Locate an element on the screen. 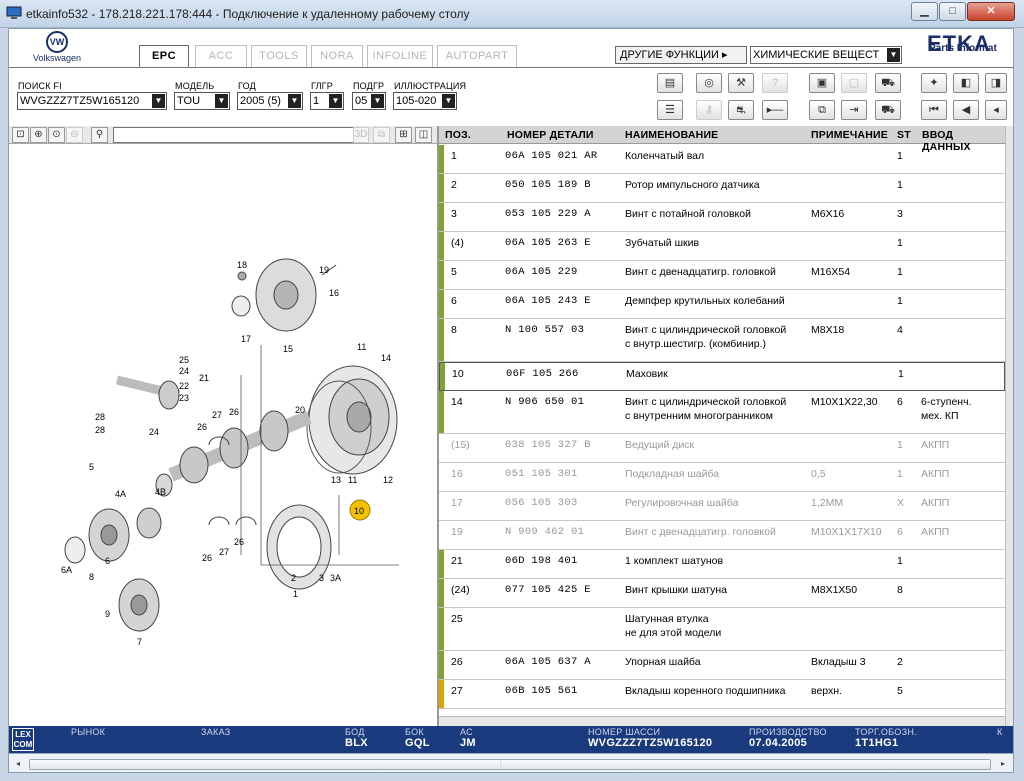  list-button: ☰ is located at coordinates (670, 110).